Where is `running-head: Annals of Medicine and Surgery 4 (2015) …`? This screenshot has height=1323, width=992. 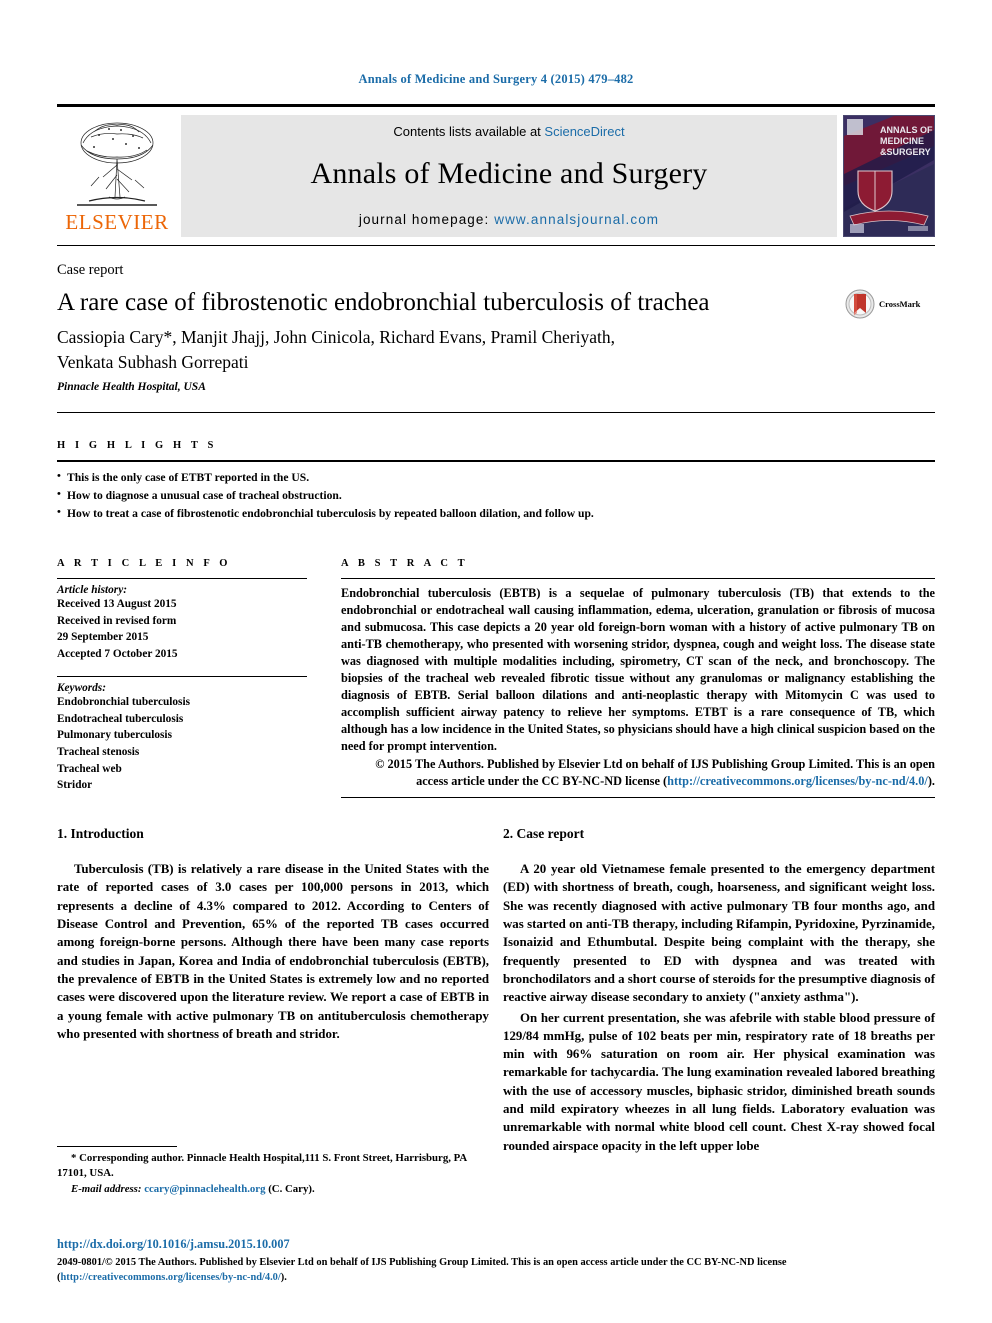
running-head: Annals of Medicine and Surgery 4 (2015) … is located at coordinates (496, 79).